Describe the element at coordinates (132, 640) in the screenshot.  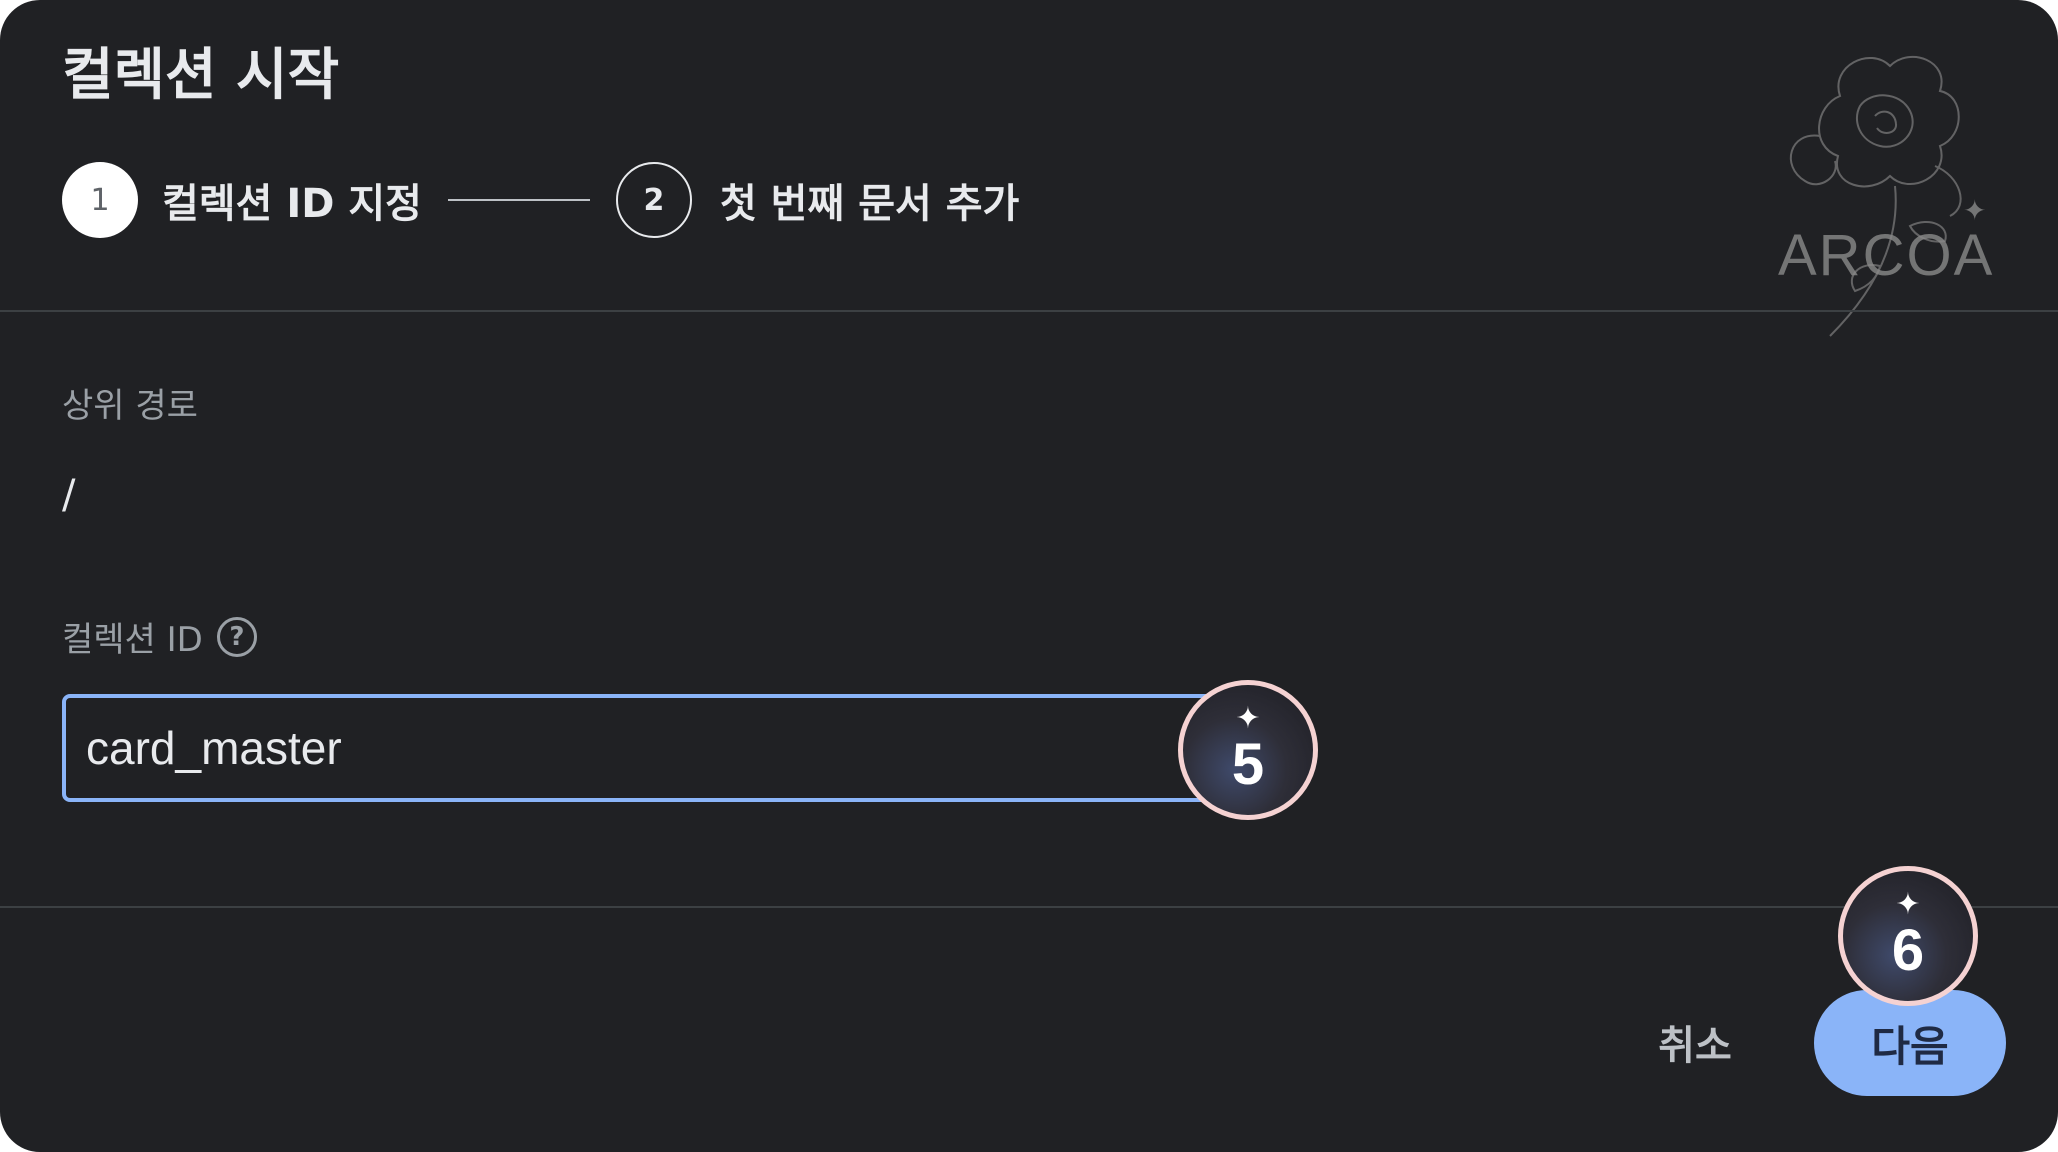
I see `collection-id-label: 컬렉션 ID` at that location.